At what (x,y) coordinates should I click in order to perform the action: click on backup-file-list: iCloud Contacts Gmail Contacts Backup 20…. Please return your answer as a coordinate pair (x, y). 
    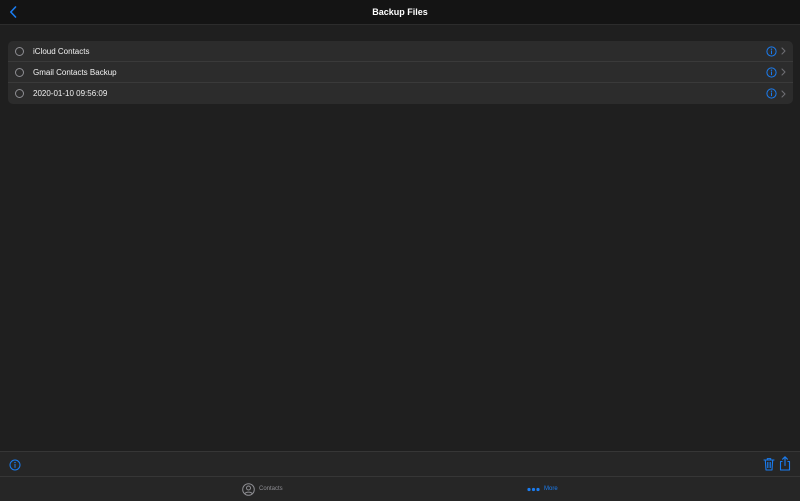
    Looking at the image, I should click on (400, 72).